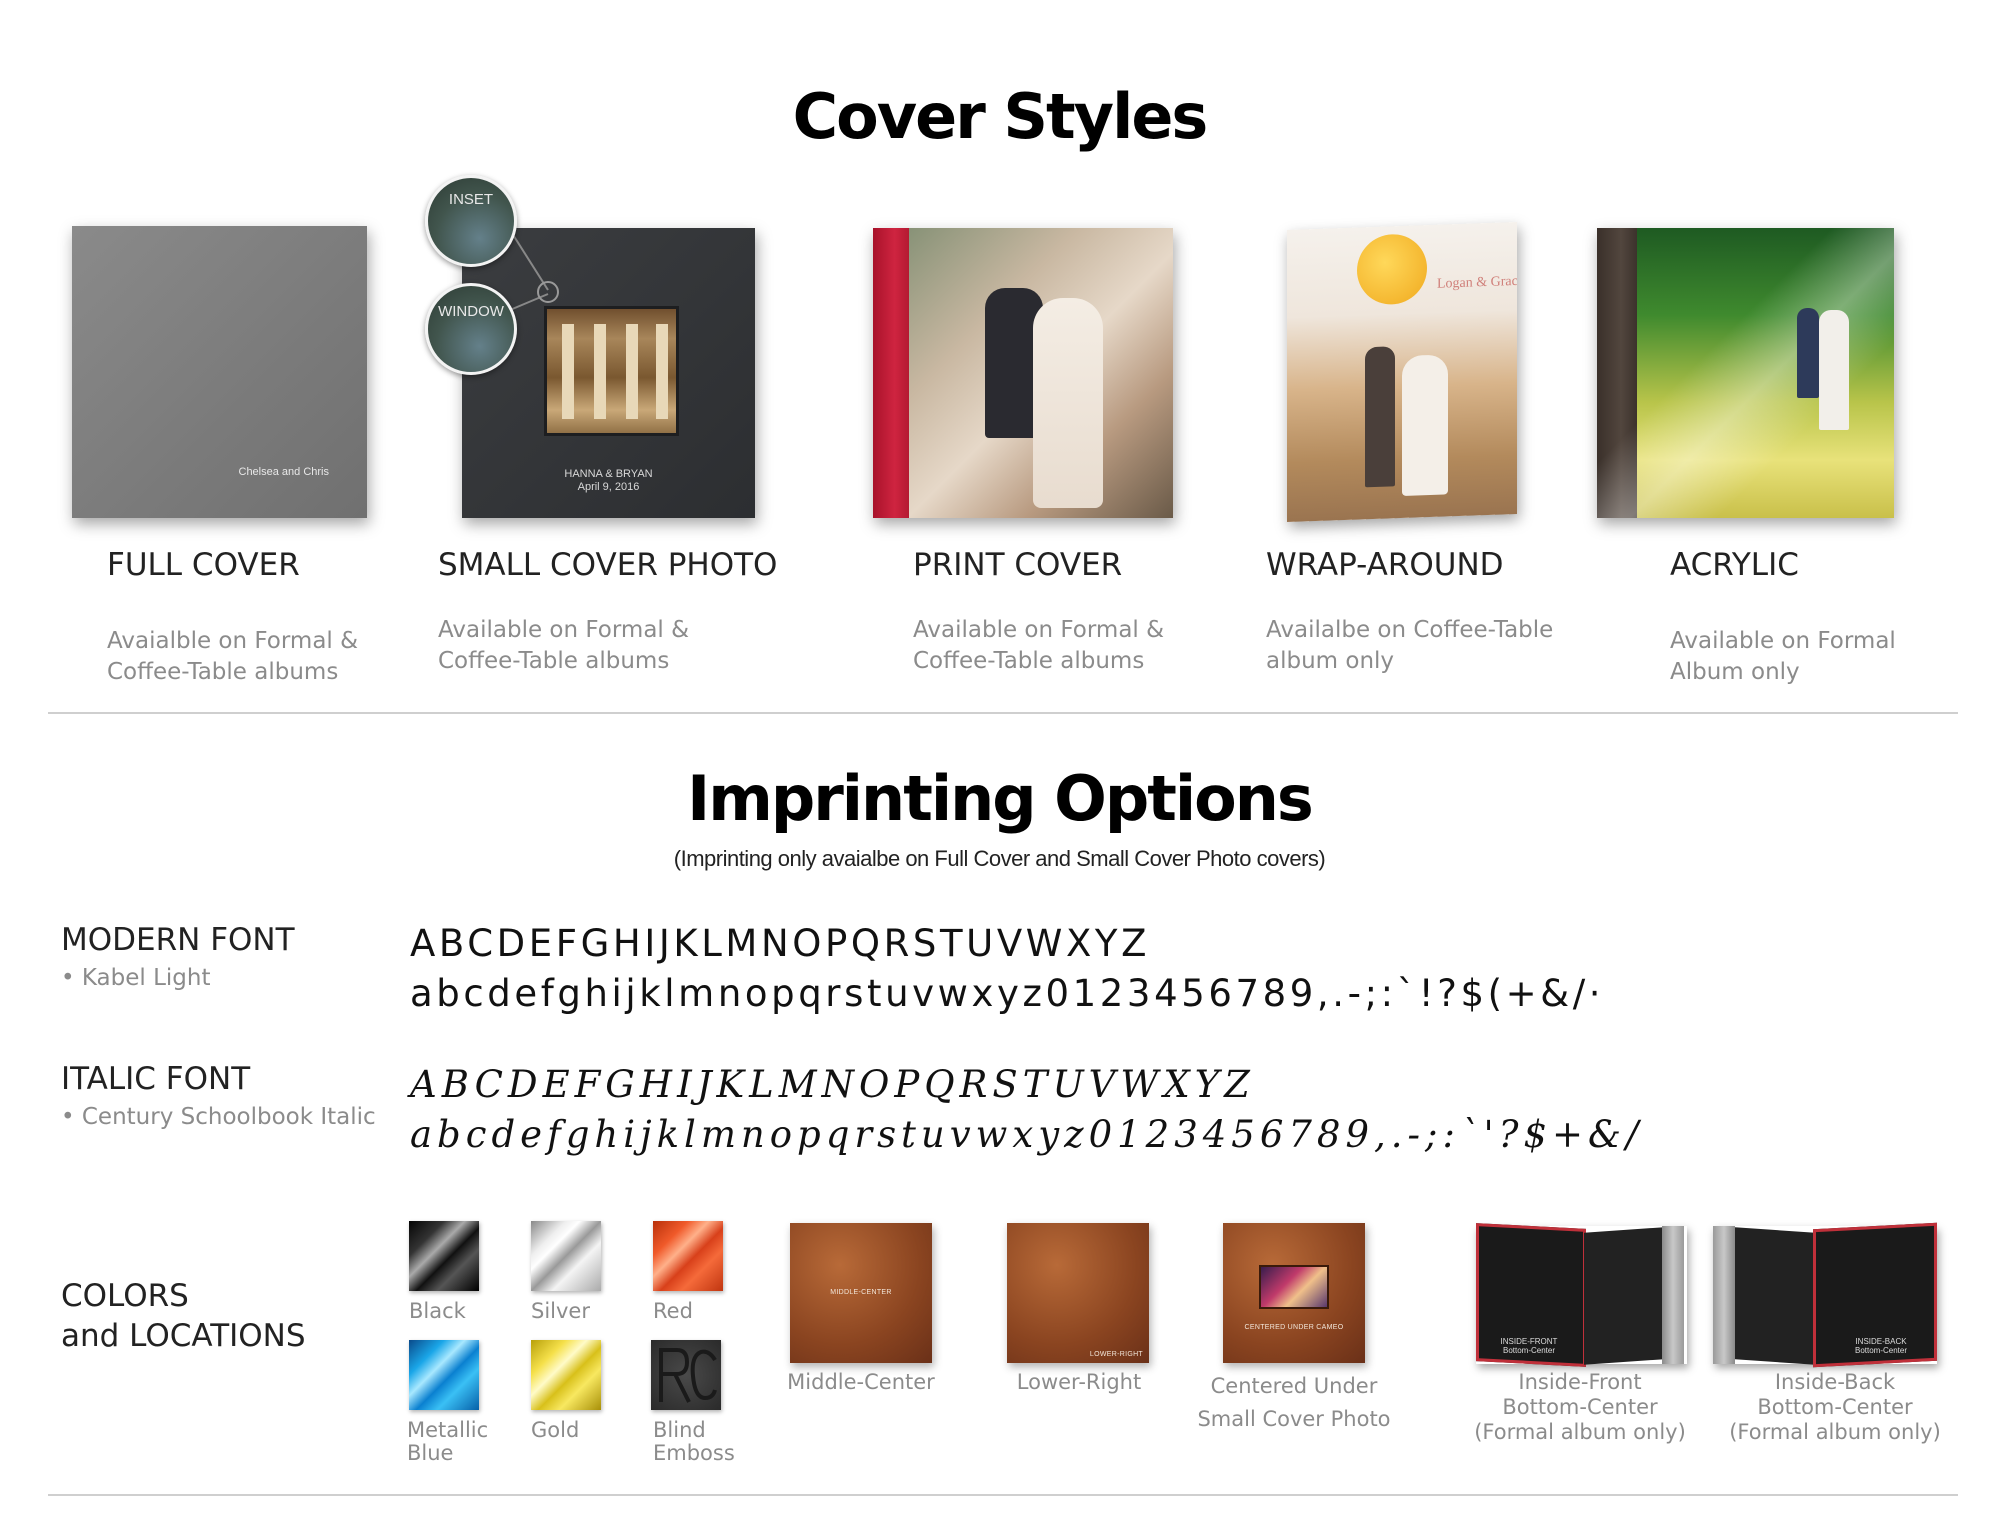 The width and height of the screenshot is (1999, 1522). What do you see at coordinates (1410, 646) in the screenshot?
I see `wrap-around-desc: Availalbe on Coffee-Table album only` at bounding box center [1410, 646].